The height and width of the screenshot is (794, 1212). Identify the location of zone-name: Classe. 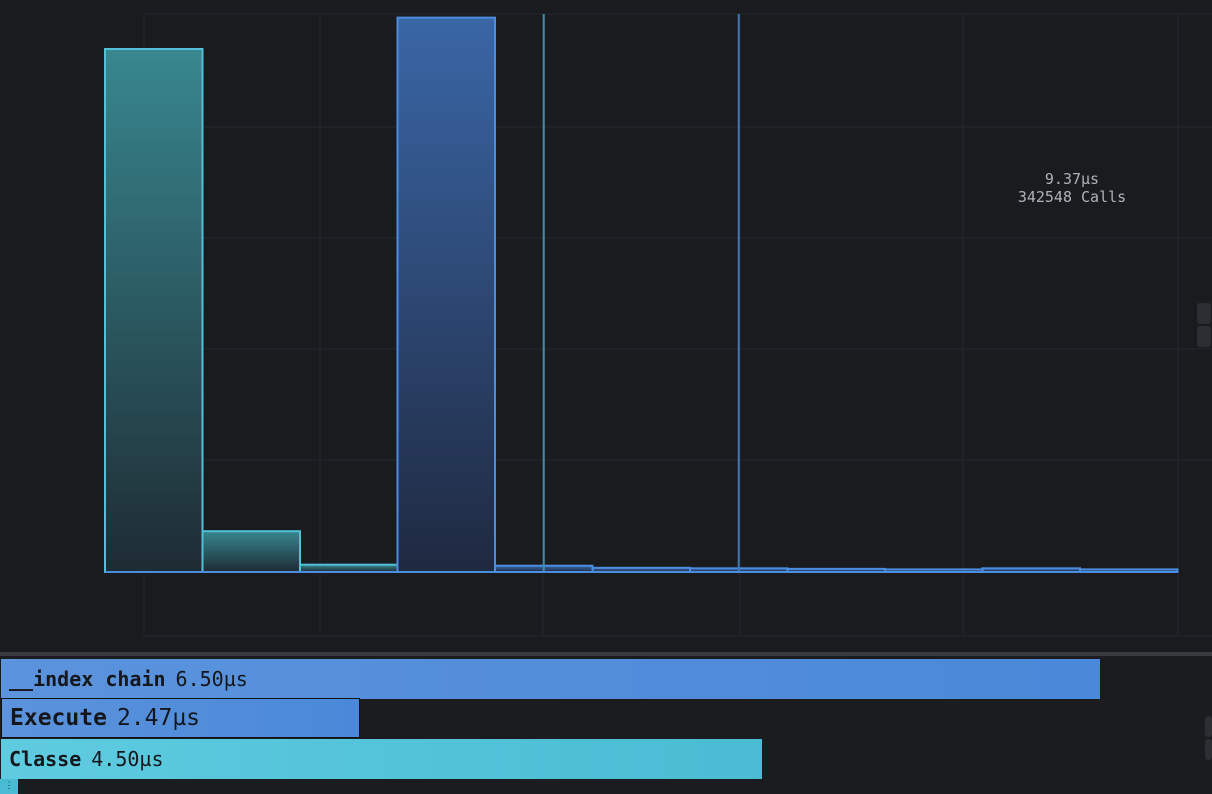
(45, 759).